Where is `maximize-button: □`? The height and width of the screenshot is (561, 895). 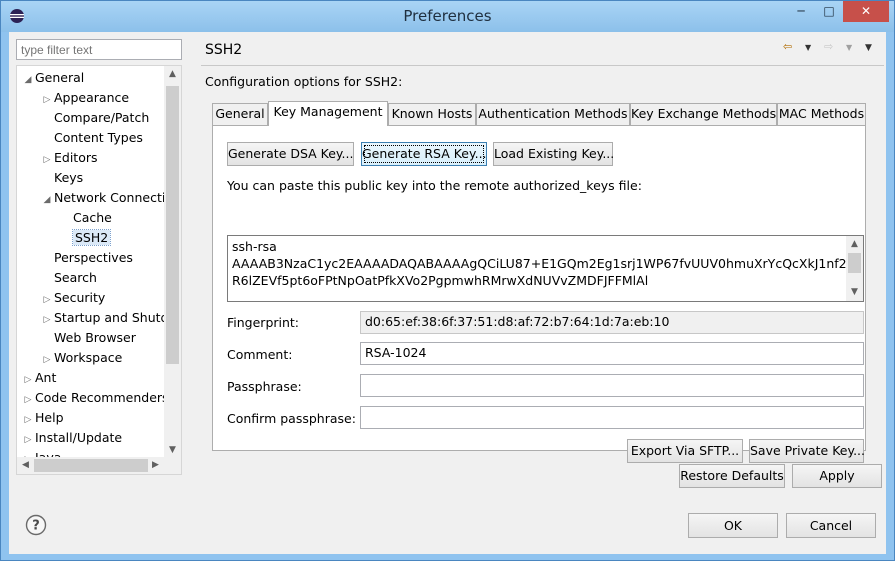
maximize-button: □ is located at coordinates (829, 11).